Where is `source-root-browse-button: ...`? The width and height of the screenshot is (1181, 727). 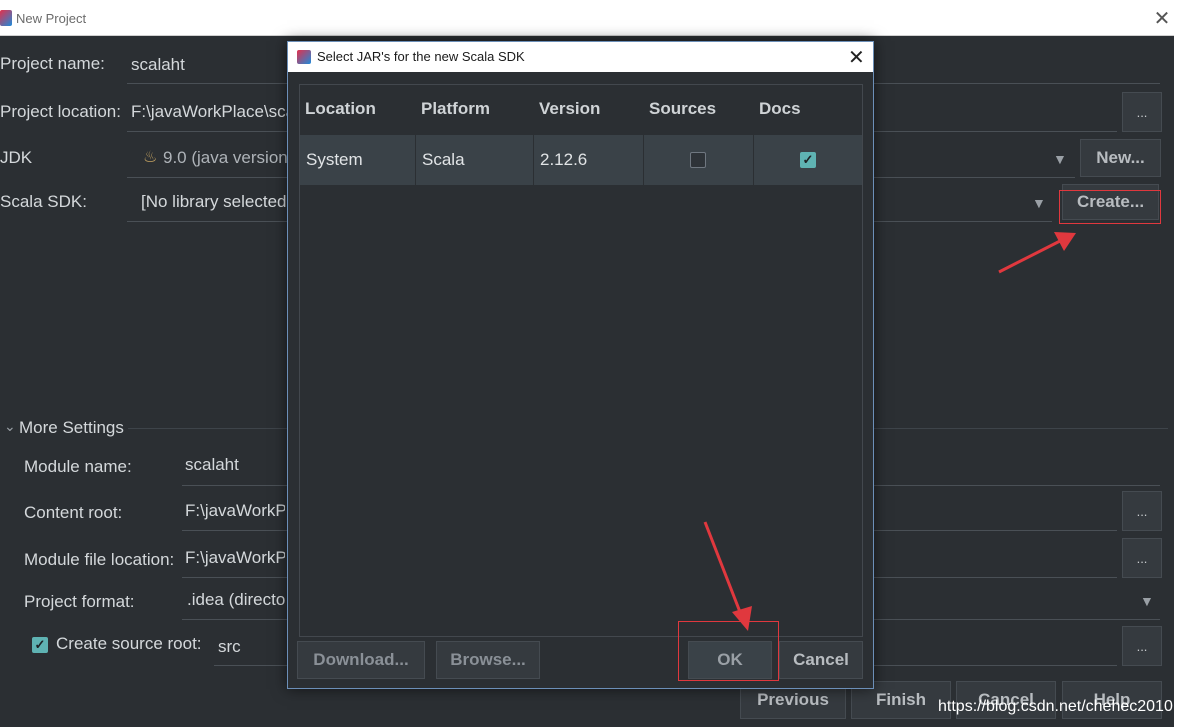 source-root-browse-button: ... is located at coordinates (1142, 646).